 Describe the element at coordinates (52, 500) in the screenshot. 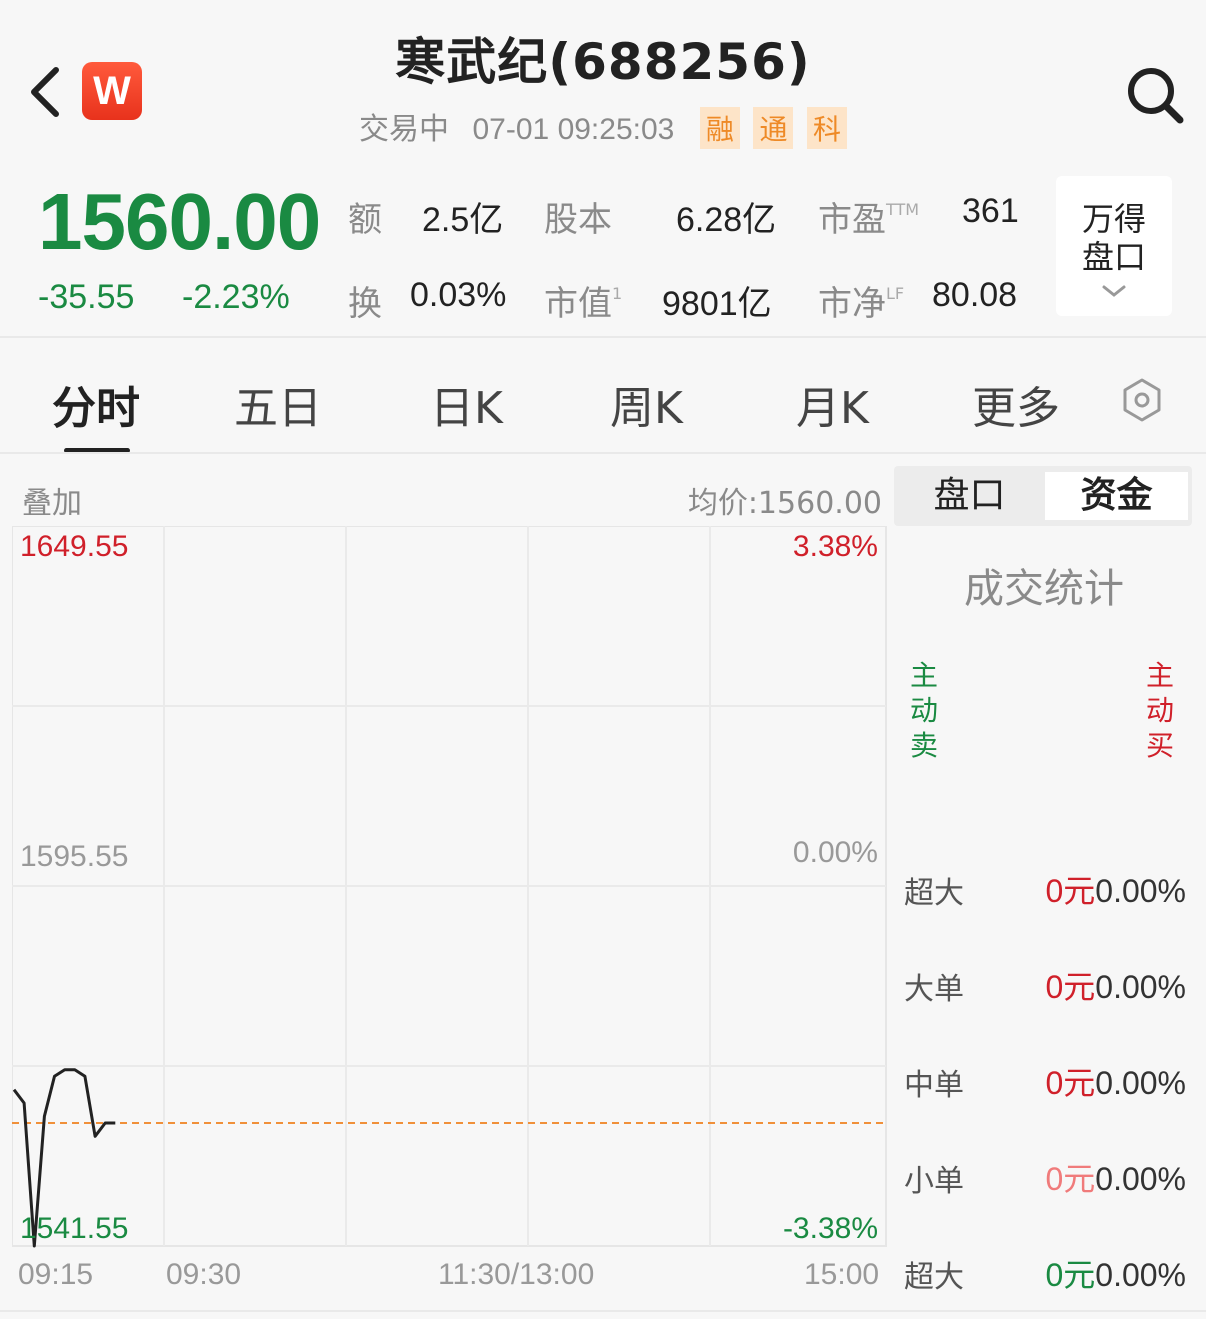

I see `overlay-button: 叠加` at that location.